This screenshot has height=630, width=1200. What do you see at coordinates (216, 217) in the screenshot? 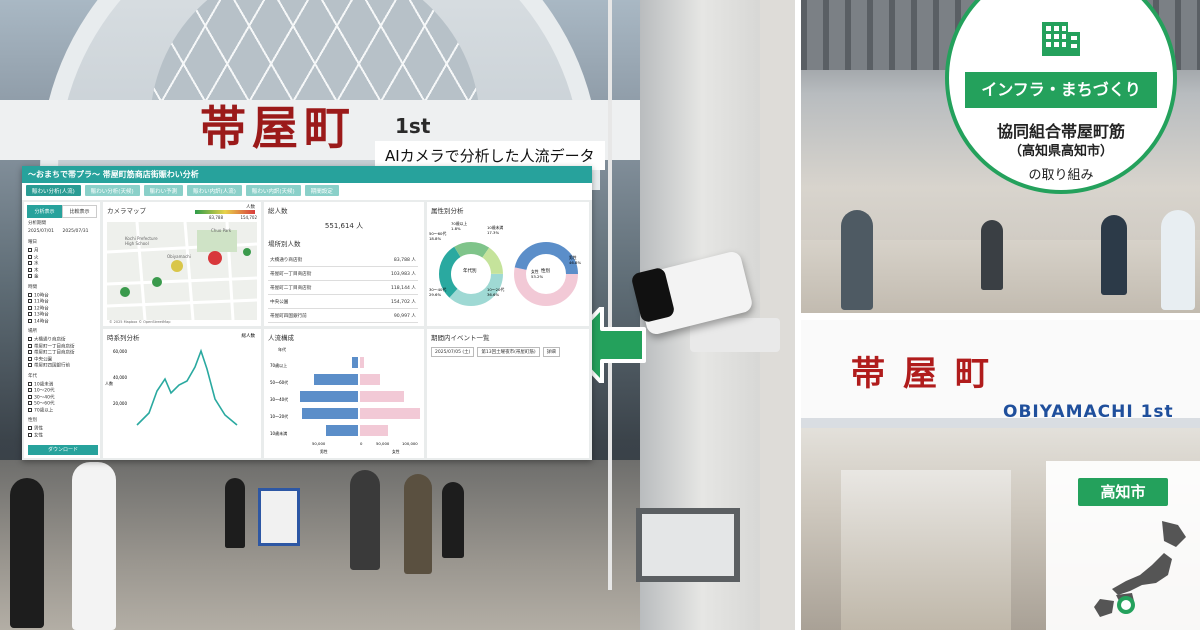
I see `map-legend-min: 83,788` at bounding box center [216, 217].